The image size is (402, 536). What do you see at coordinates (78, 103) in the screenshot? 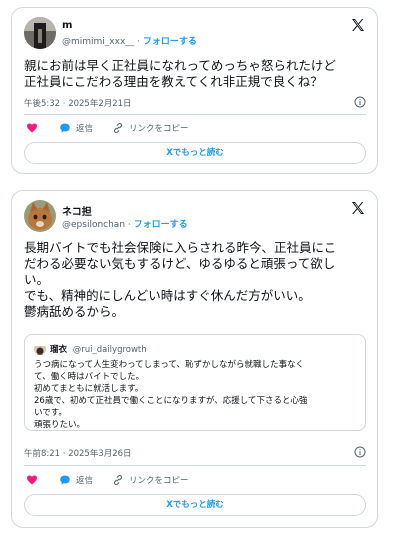
I see `tweet-timestamp: 午後5:32 · 2025年2月21日` at bounding box center [78, 103].